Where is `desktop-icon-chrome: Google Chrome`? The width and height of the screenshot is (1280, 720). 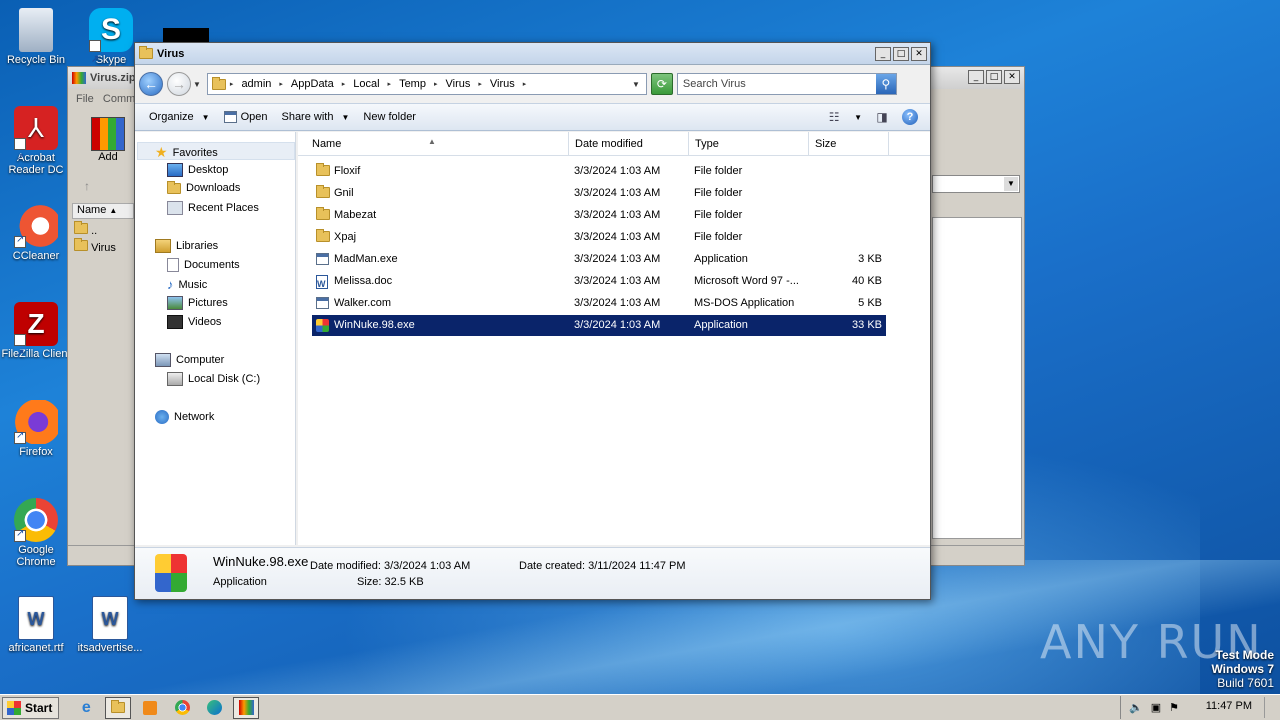 desktop-icon-chrome: Google Chrome is located at coordinates (36, 533).